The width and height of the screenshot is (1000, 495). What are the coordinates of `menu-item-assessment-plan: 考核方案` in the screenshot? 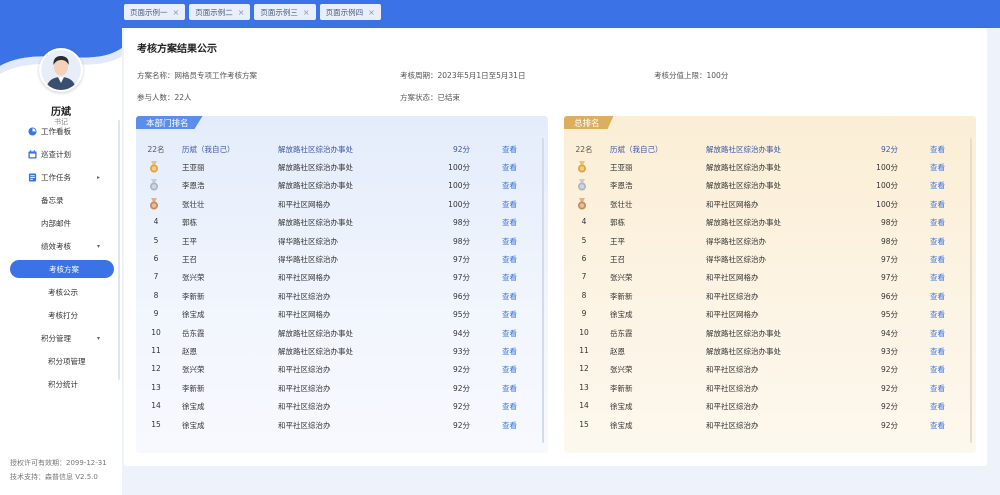 It's located at (62, 269).